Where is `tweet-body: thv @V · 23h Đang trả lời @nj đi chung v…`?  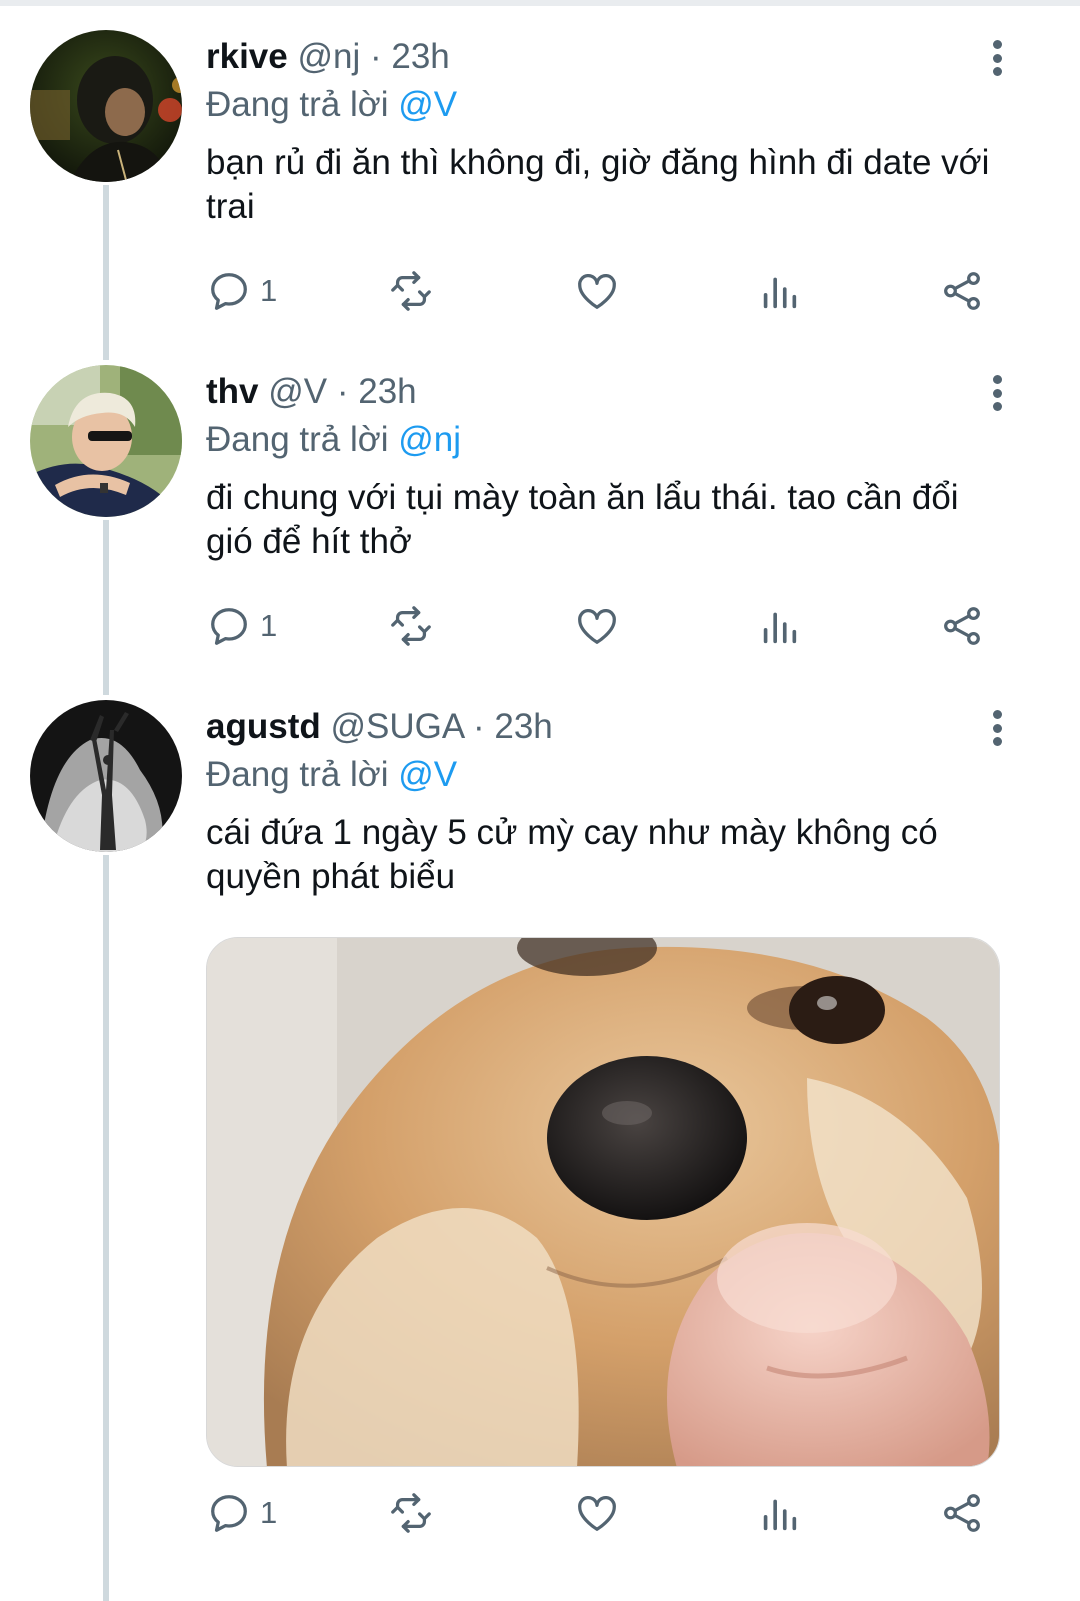 tweet-body: thv @V · 23h Đang trả lời @nj đi chung v… is located at coordinates (611, 467).